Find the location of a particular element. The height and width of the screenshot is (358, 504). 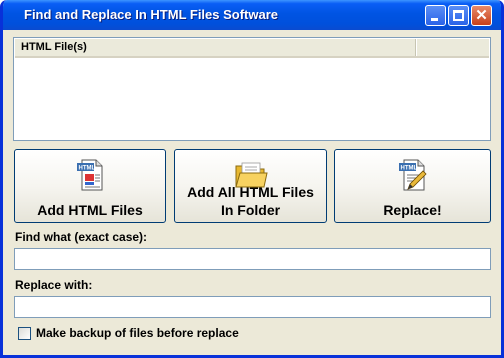

replace-button: HTML Replace! is located at coordinates (412, 186).